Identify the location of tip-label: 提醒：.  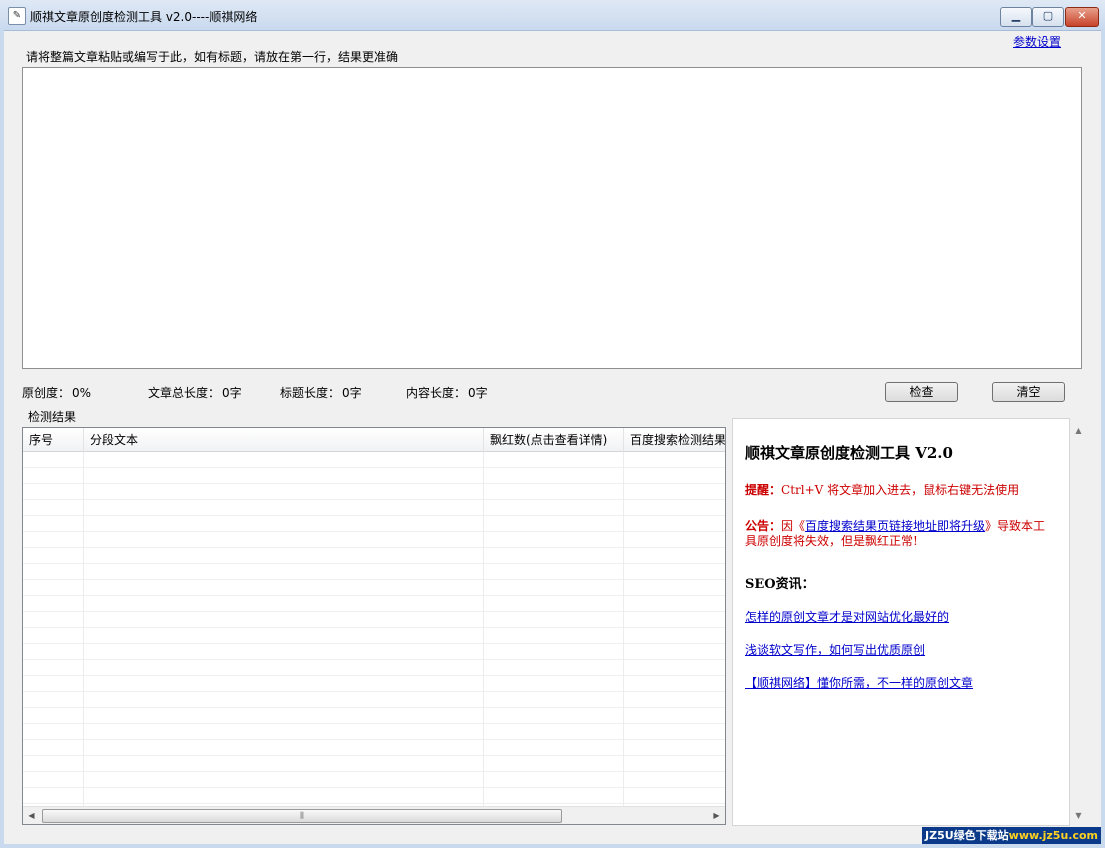
(763, 490).